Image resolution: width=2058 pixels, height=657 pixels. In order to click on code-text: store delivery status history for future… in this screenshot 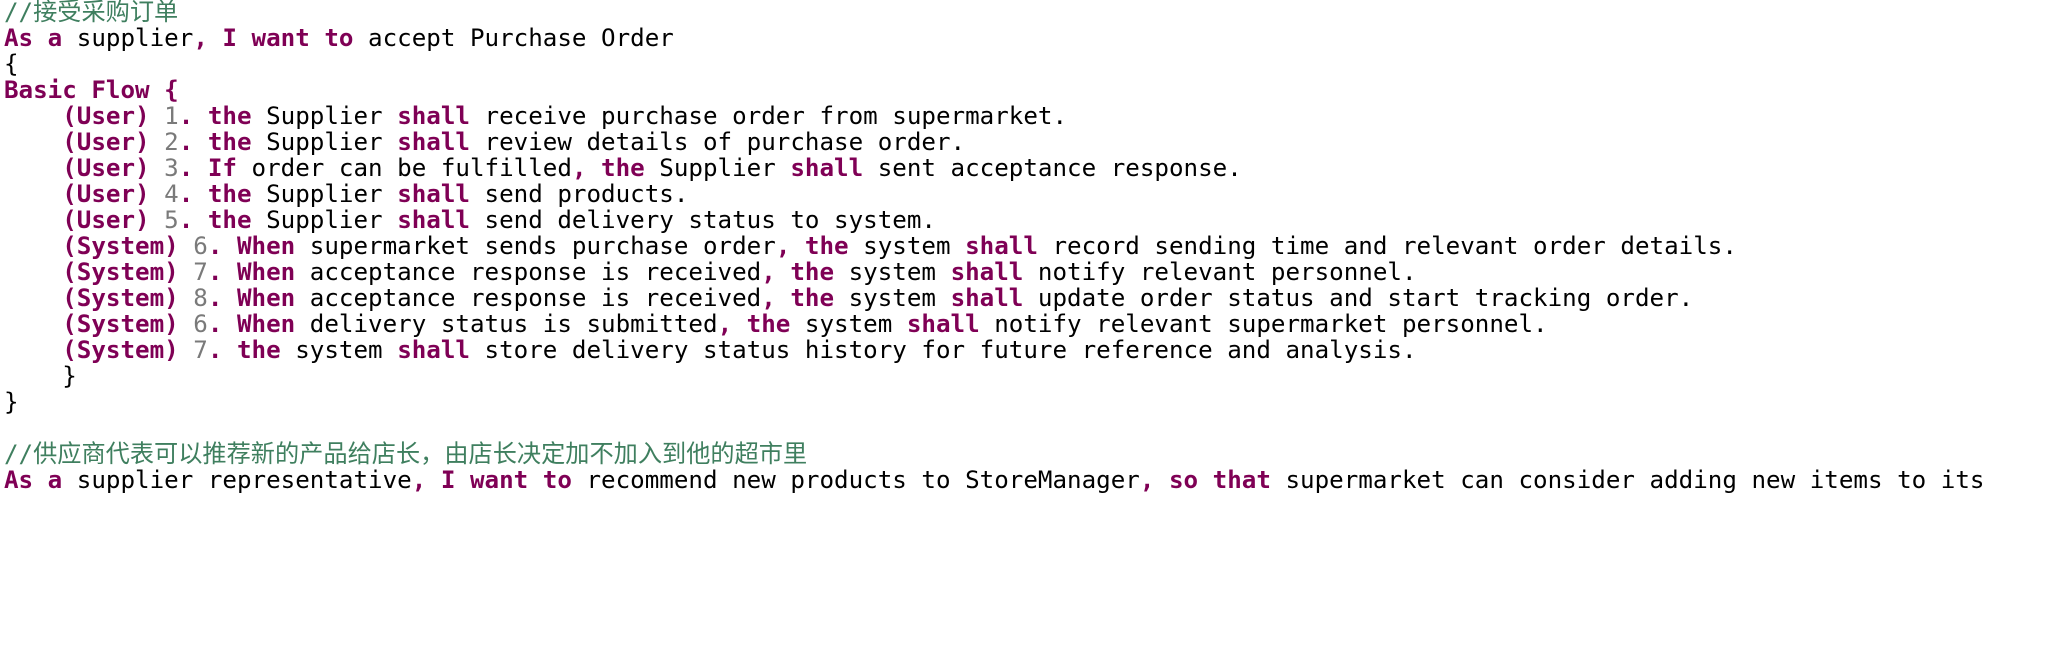, I will do `click(943, 350)`.